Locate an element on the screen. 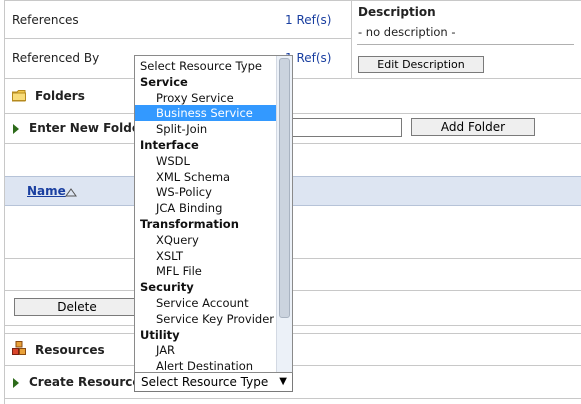 This screenshot has height=404, width=581. edit-description-button: Edit Description is located at coordinates (421, 64).